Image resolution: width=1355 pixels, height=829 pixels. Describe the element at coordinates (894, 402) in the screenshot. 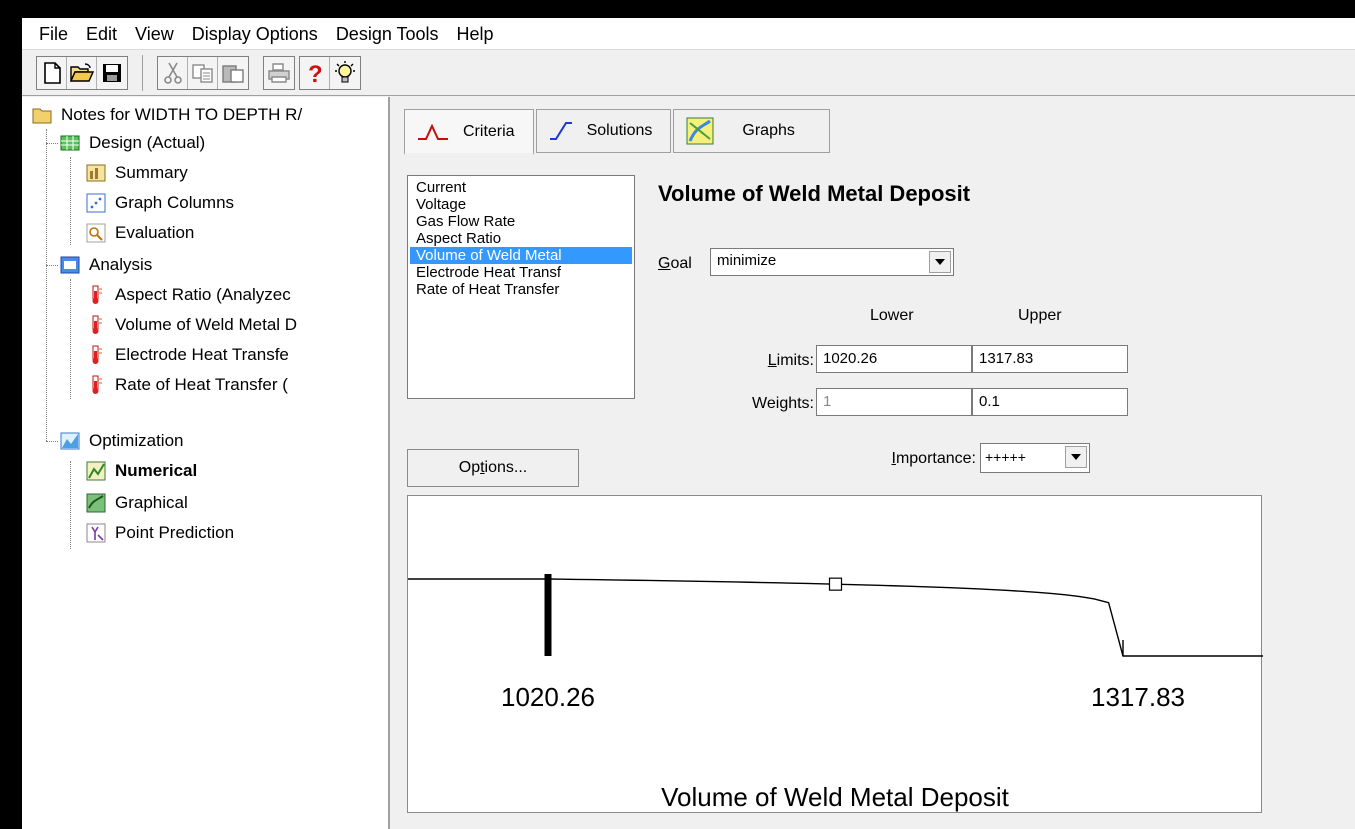

I see `lower-weight-input: 1` at that location.